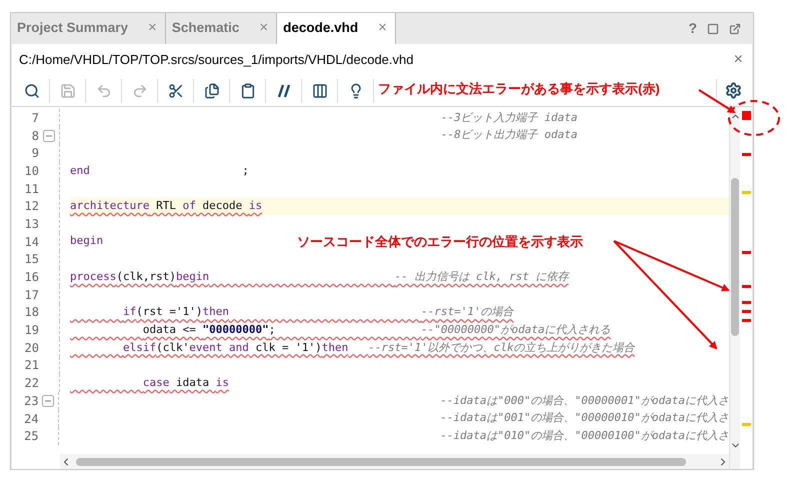 This screenshot has height=482, width=787. I want to click on code-line: --idataは"010"の場合、"00000100"がodataに代入さ, so click(584, 436).